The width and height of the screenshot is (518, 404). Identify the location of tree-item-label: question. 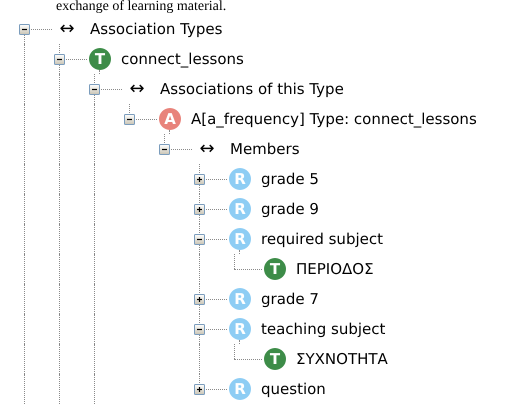
(293, 389).